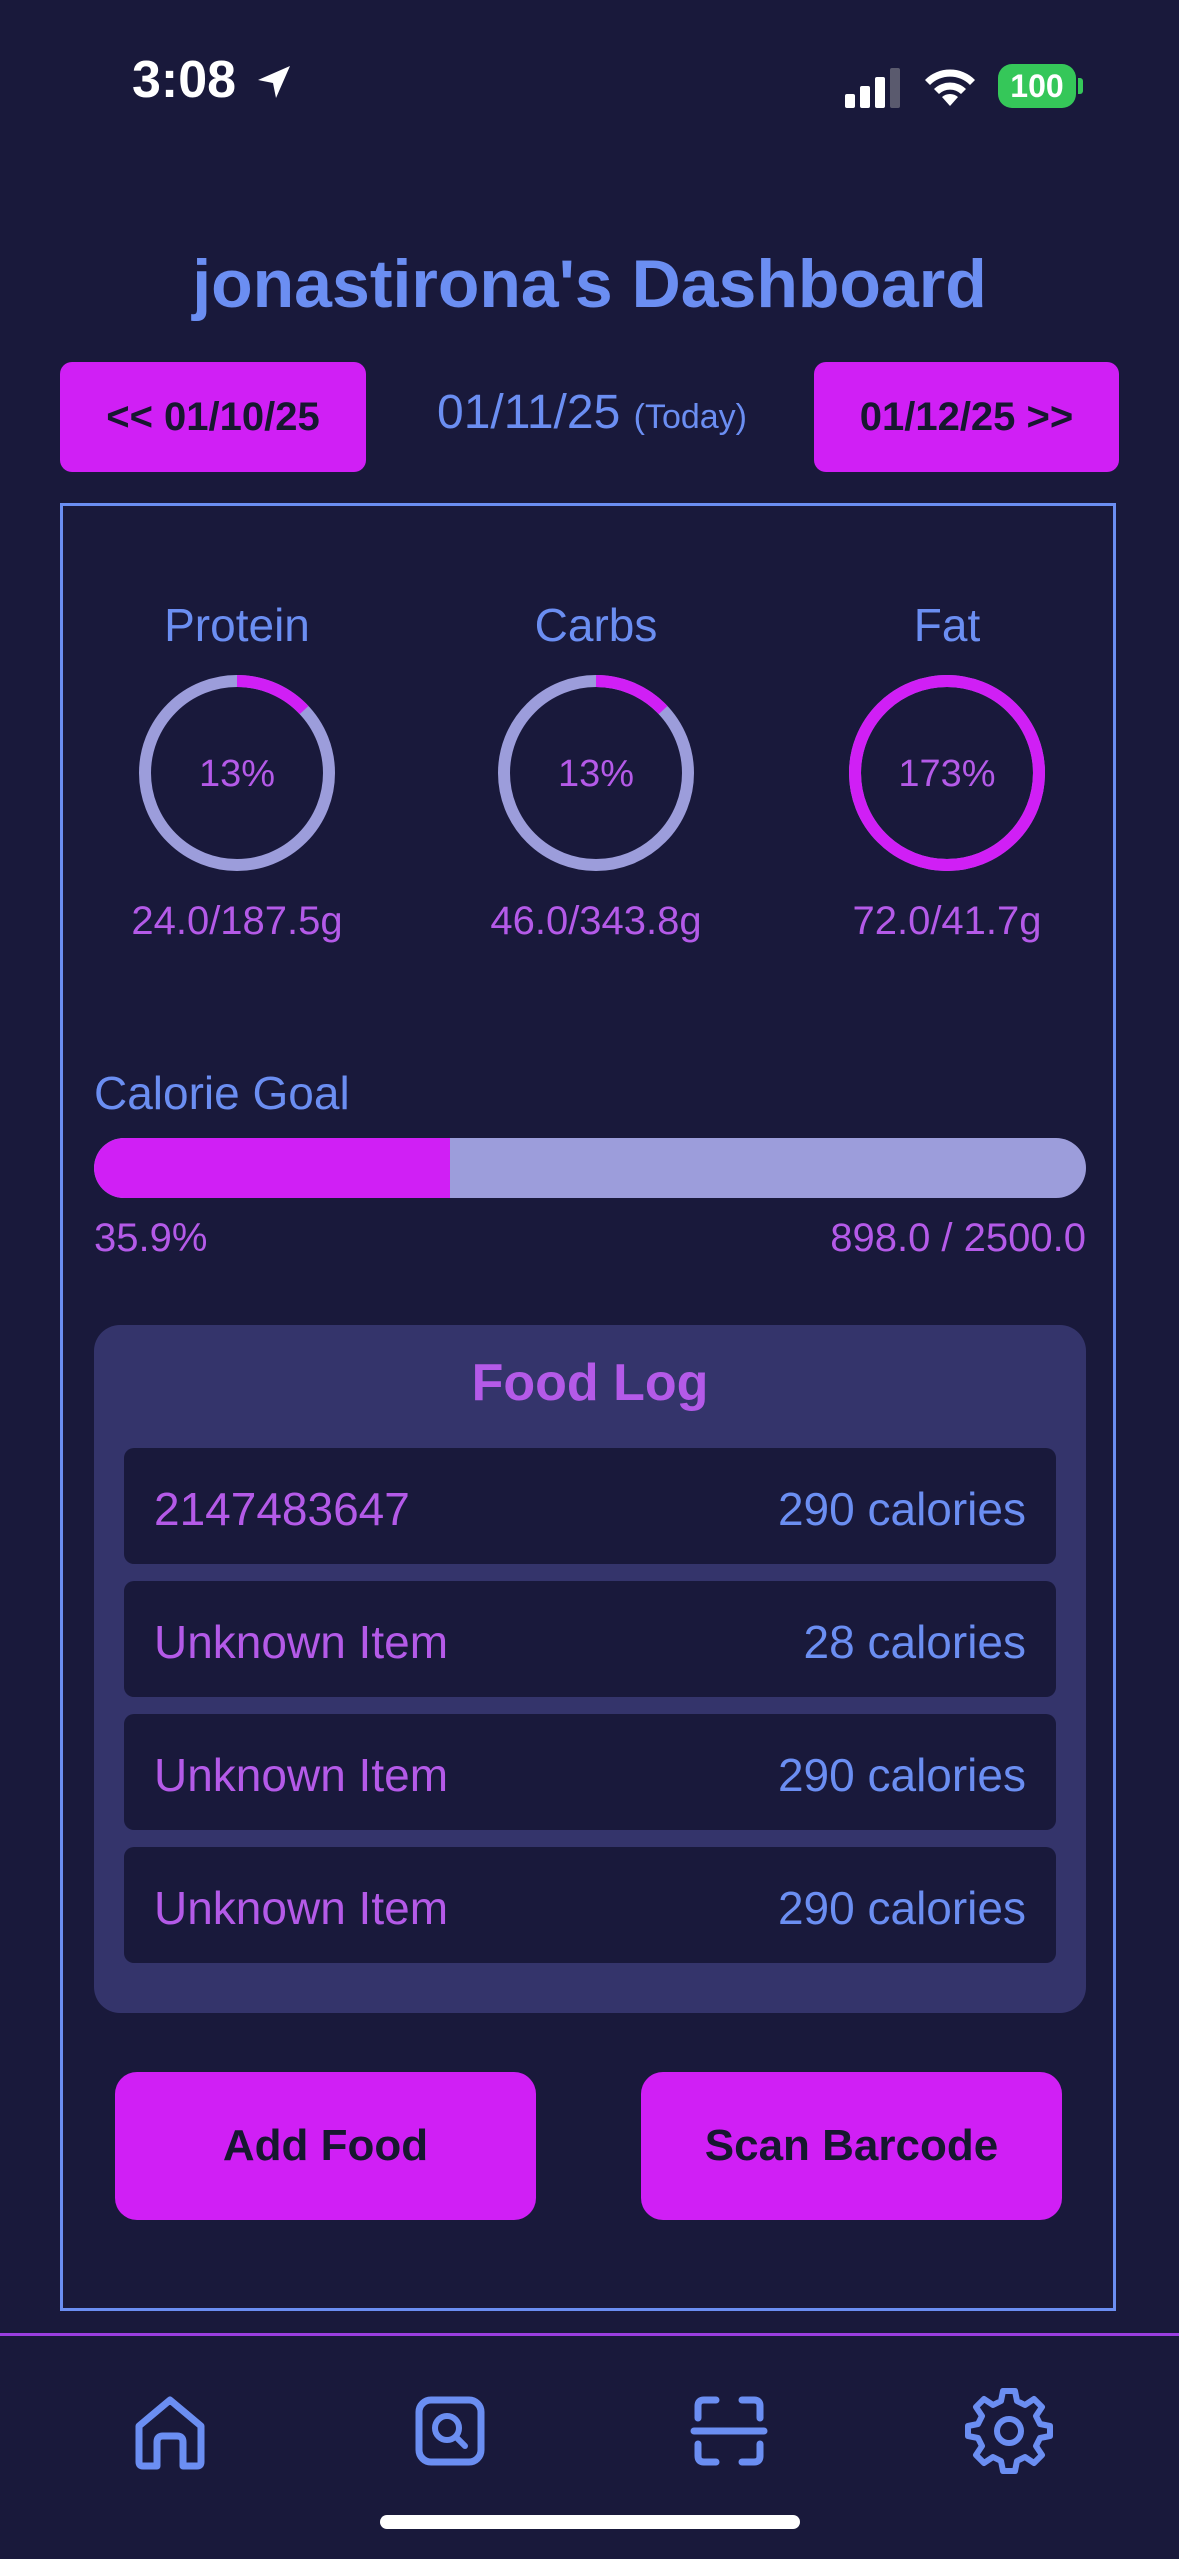  I want to click on macro-percent: 173%, so click(946, 774).